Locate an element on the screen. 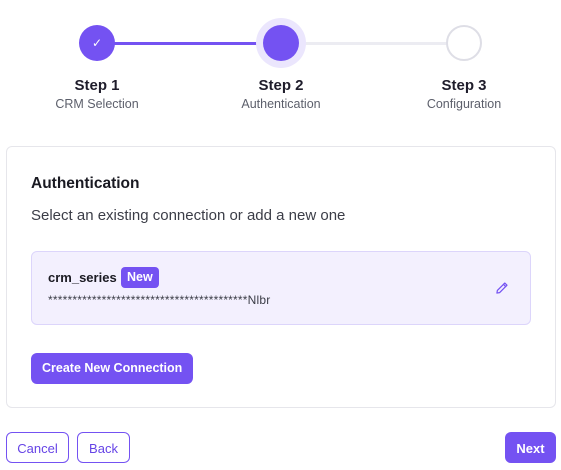  step-3-pending-indicator is located at coordinates (464, 43).